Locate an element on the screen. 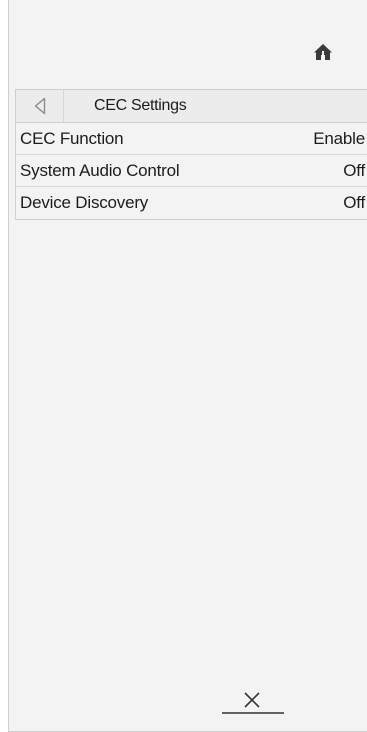 The width and height of the screenshot is (367, 732). home-button is located at coordinates (323, 52).